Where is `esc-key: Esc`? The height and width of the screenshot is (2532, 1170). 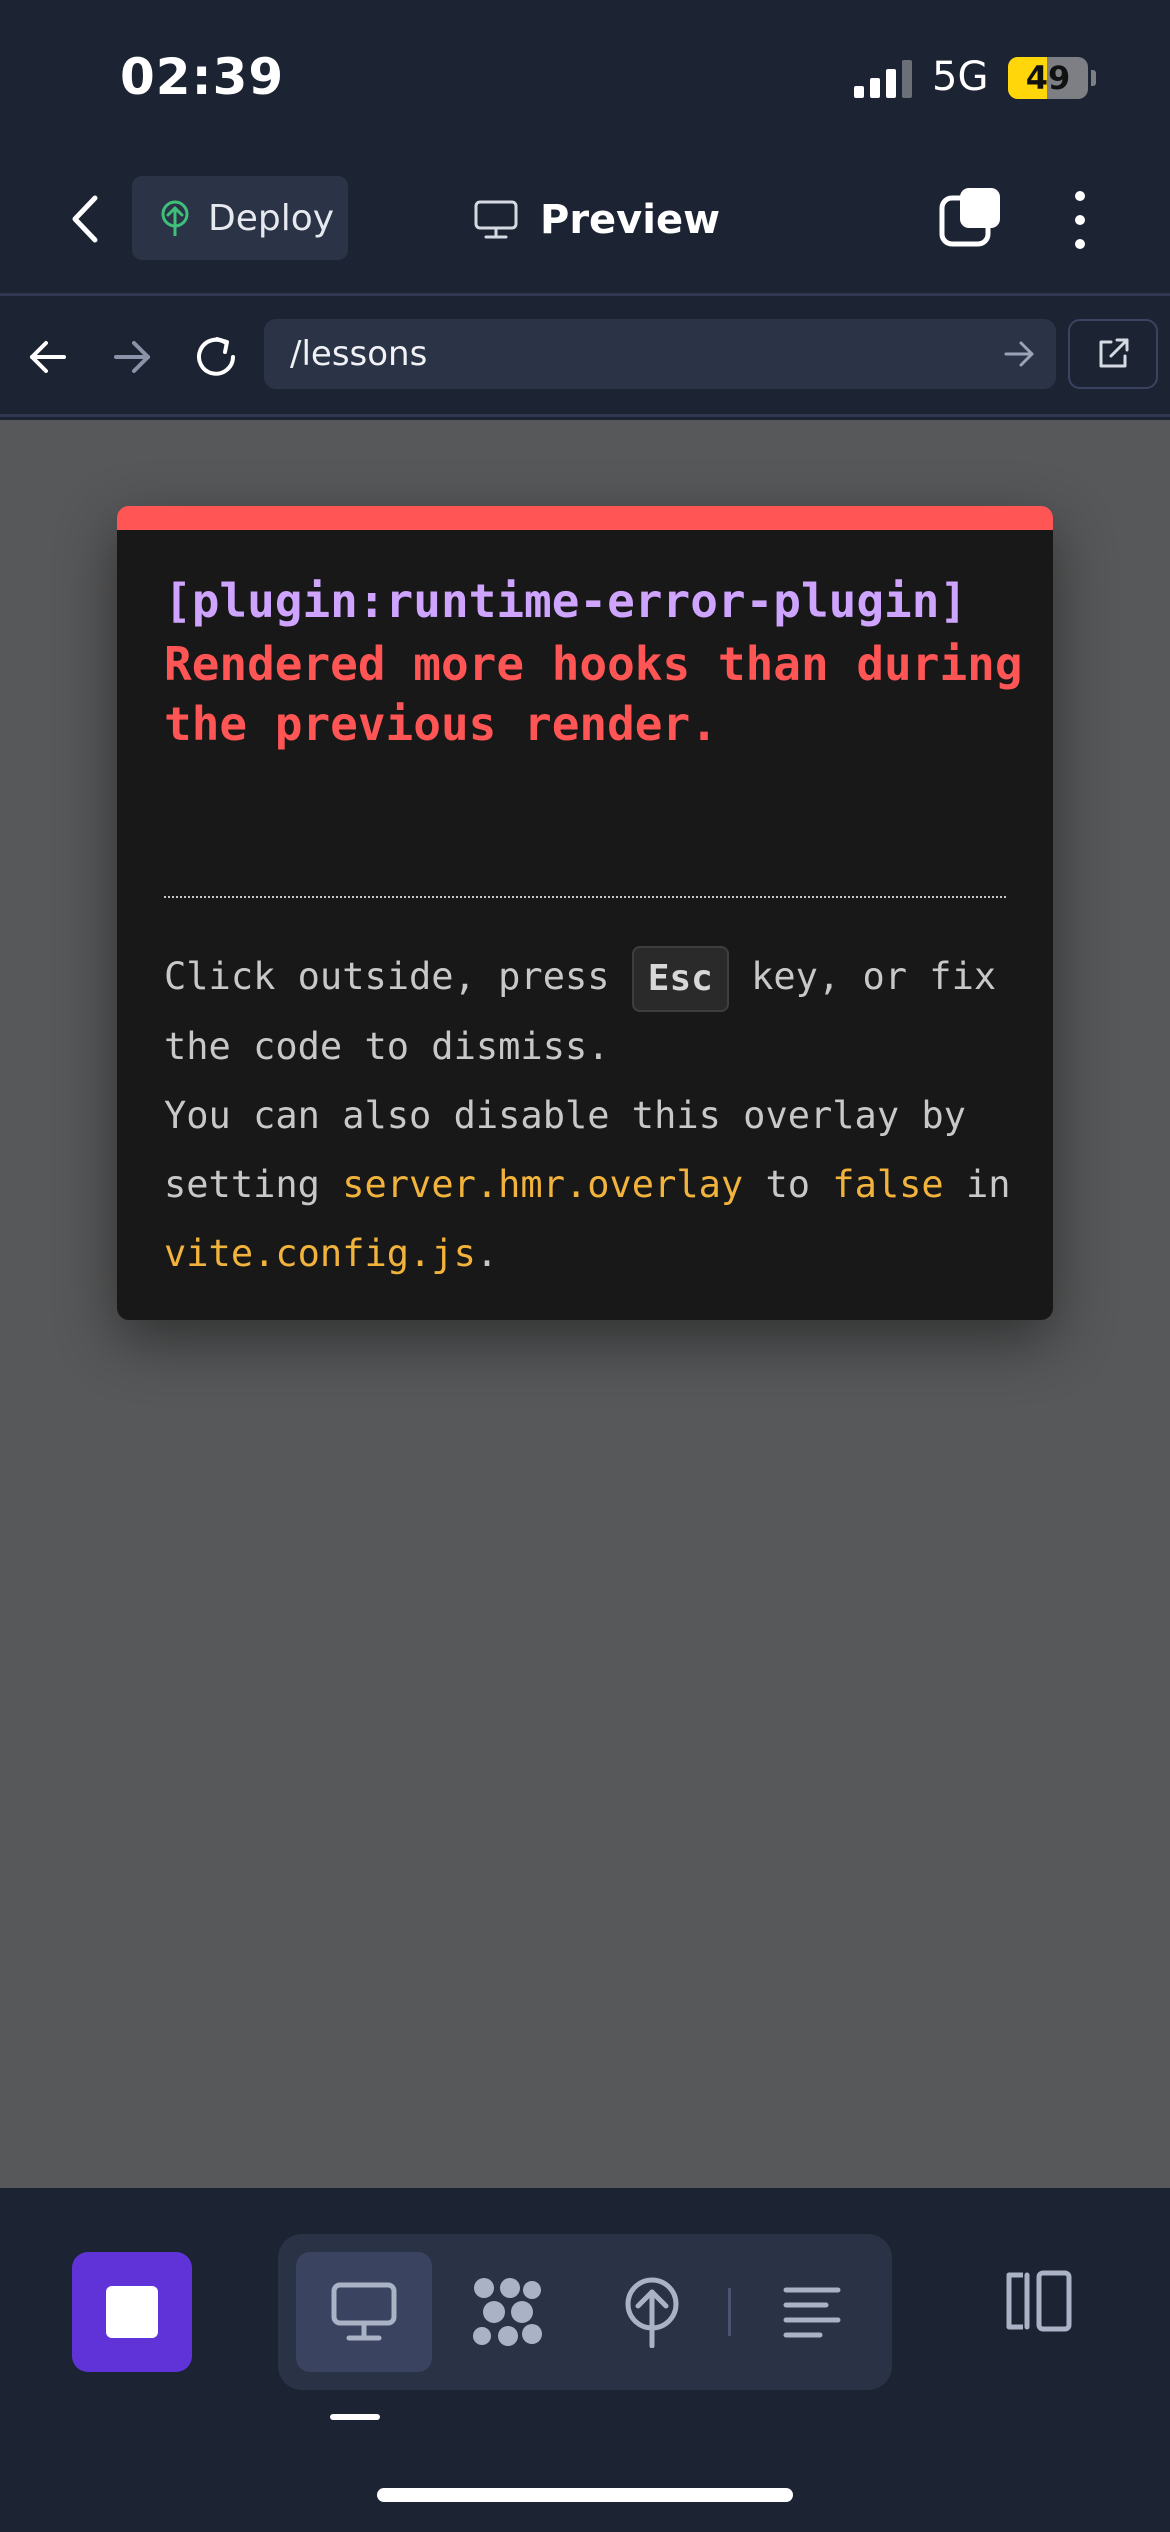 esc-key: Esc is located at coordinates (680, 978).